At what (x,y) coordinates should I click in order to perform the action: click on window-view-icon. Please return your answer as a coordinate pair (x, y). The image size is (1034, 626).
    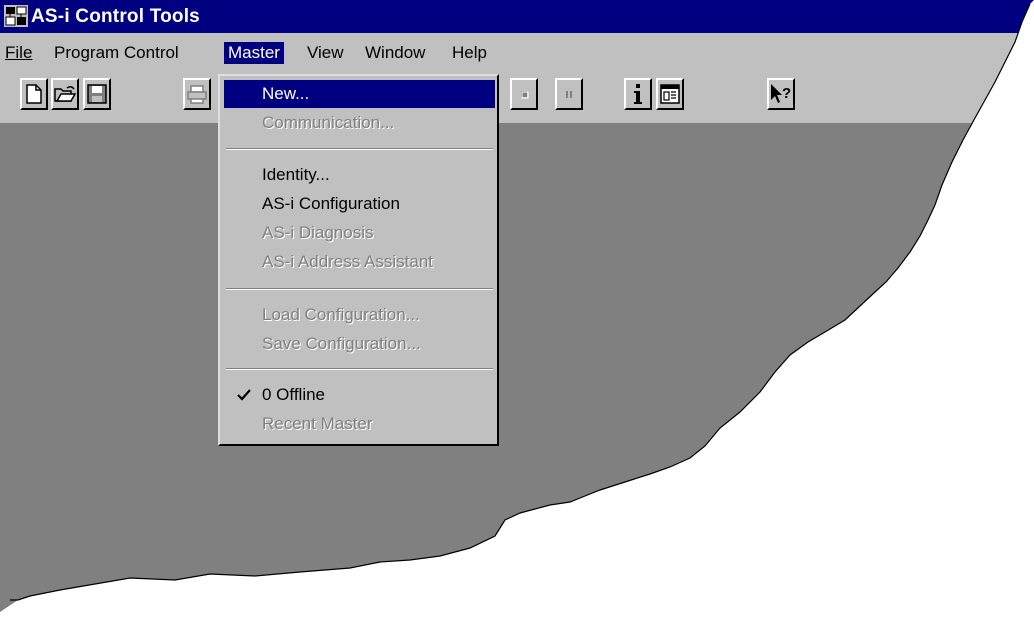
    Looking at the image, I should click on (670, 94).